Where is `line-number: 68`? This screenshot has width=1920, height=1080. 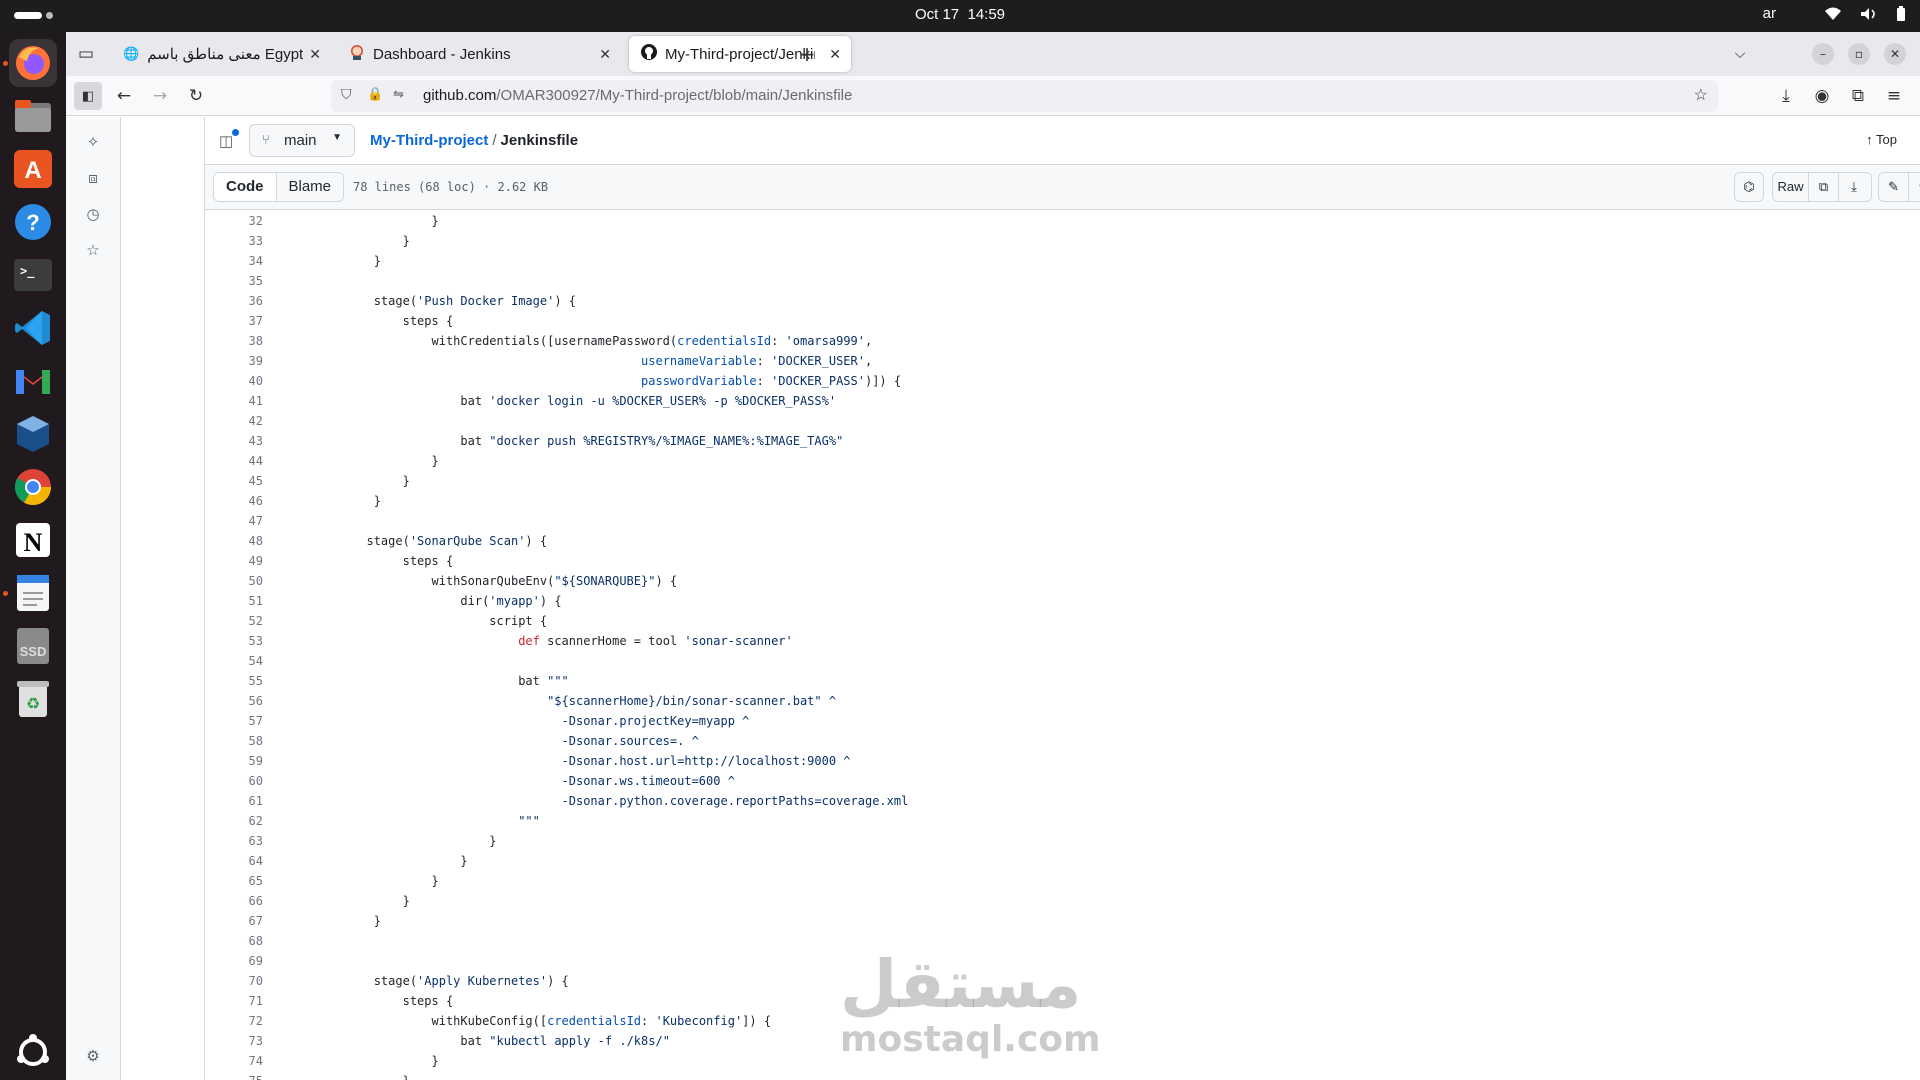
line-number: 68 is located at coordinates (234, 941).